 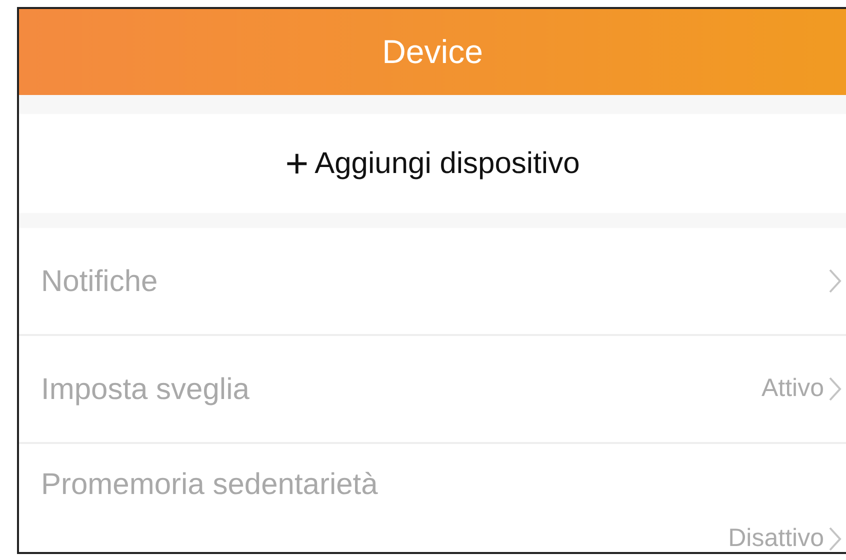 I want to click on row-value: Attivo, so click(x=792, y=388).